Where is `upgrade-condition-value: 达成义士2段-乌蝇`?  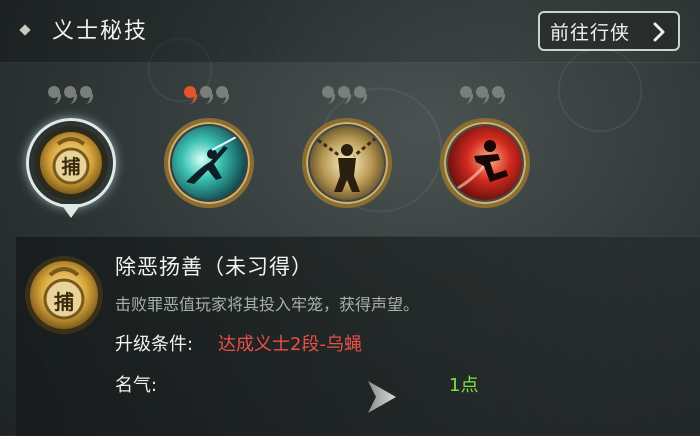
upgrade-condition-value: 达成义士2段-乌蝇 is located at coordinates (290, 344).